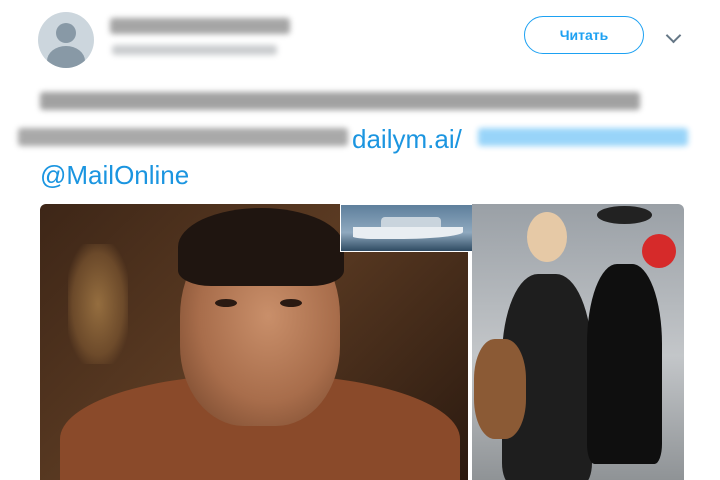 This screenshot has height=480, width=720. Describe the element at coordinates (114, 175) in the screenshot. I see `mention-mailonline: @MailOnline` at that location.